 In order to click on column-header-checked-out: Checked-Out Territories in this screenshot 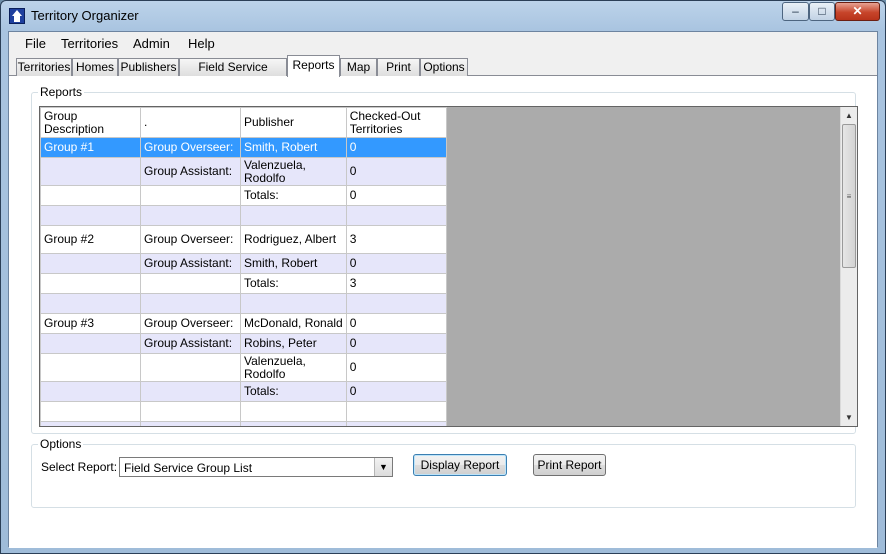, I will do `click(396, 122)`.